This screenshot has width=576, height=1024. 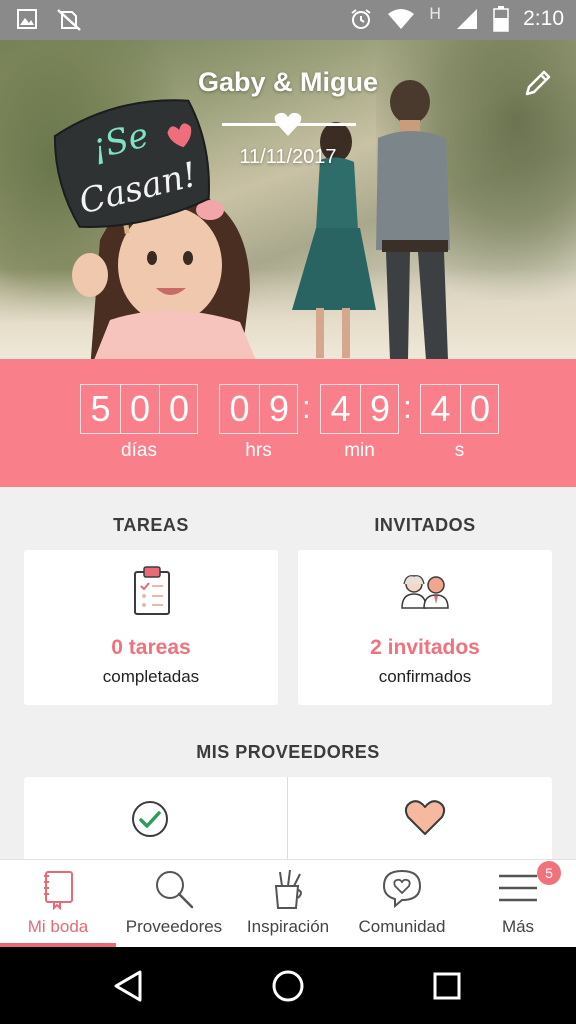 I want to click on hours-box: 0 9, so click(x=258, y=409).